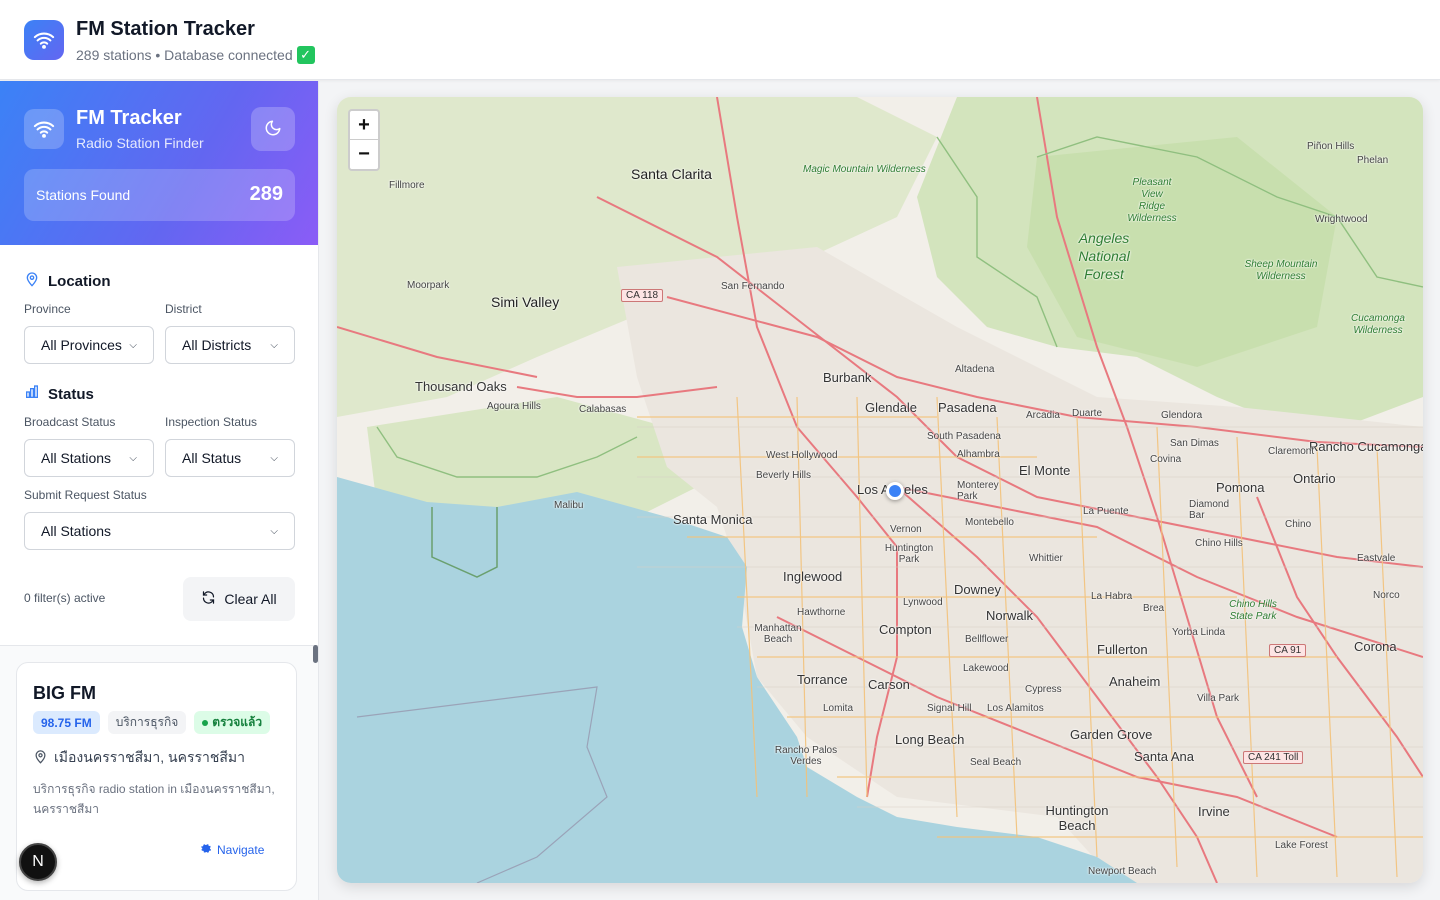  Describe the element at coordinates (889, 684) in the screenshot. I see `map-label: Carson` at that location.